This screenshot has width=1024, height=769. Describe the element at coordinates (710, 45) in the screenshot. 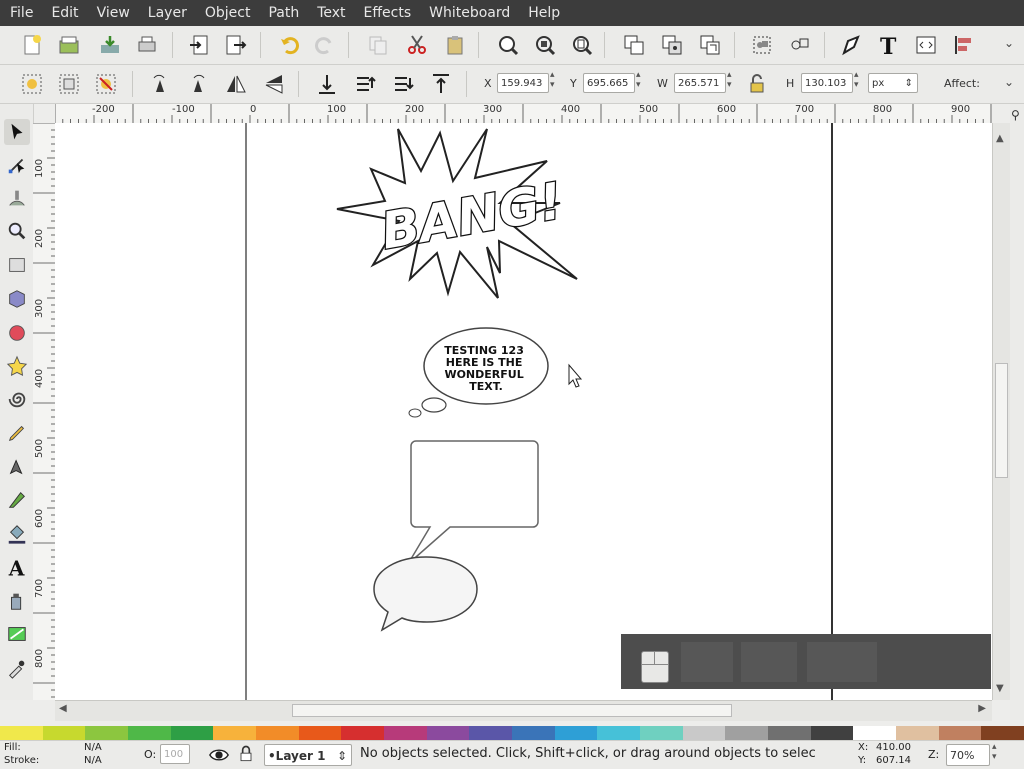

I see `unlink-clone-icon` at that location.